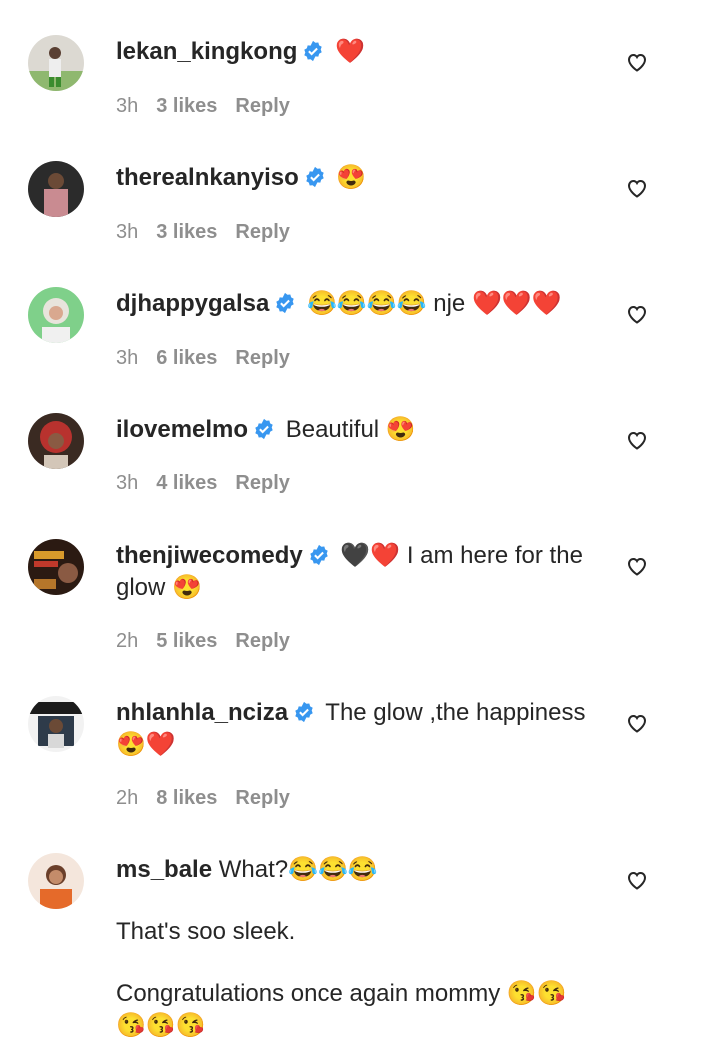  I want to click on username: therealnkanyiso, so click(207, 177).